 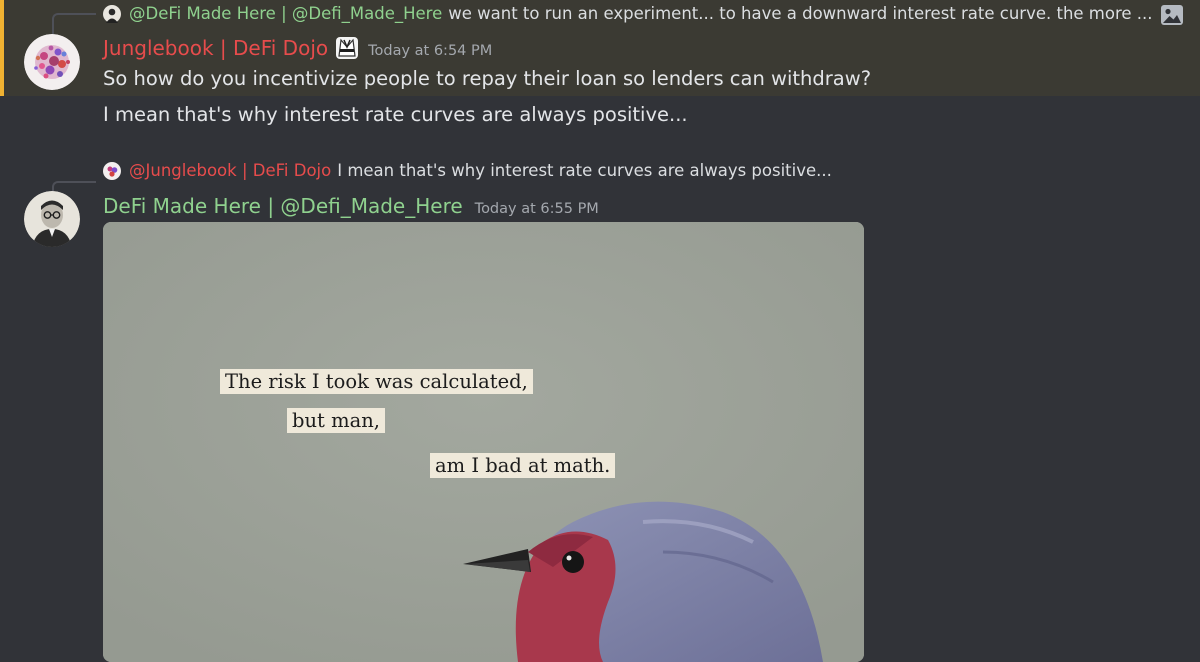 I want to click on reply-mention: @Junglebook | DeFi Dojo, so click(x=230, y=170).